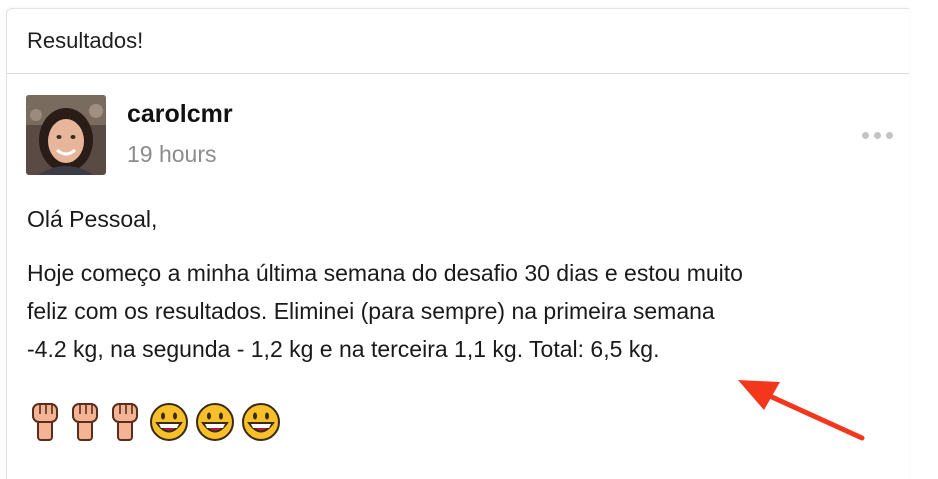 This screenshot has width=938, height=479. What do you see at coordinates (66, 135) in the screenshot?
I see `avatar` at bounding box center [66, 135].